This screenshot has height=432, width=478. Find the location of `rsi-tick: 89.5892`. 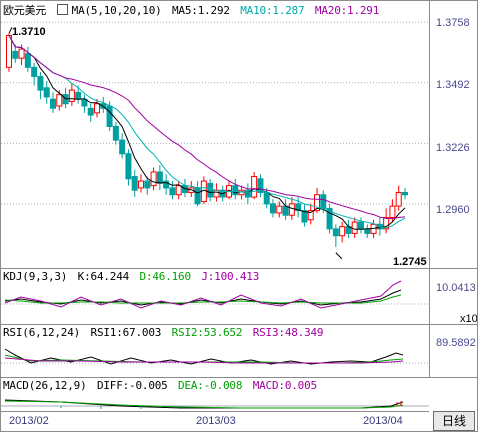

rsi-tick: 89.5892 is located at coordinates (456, 343).